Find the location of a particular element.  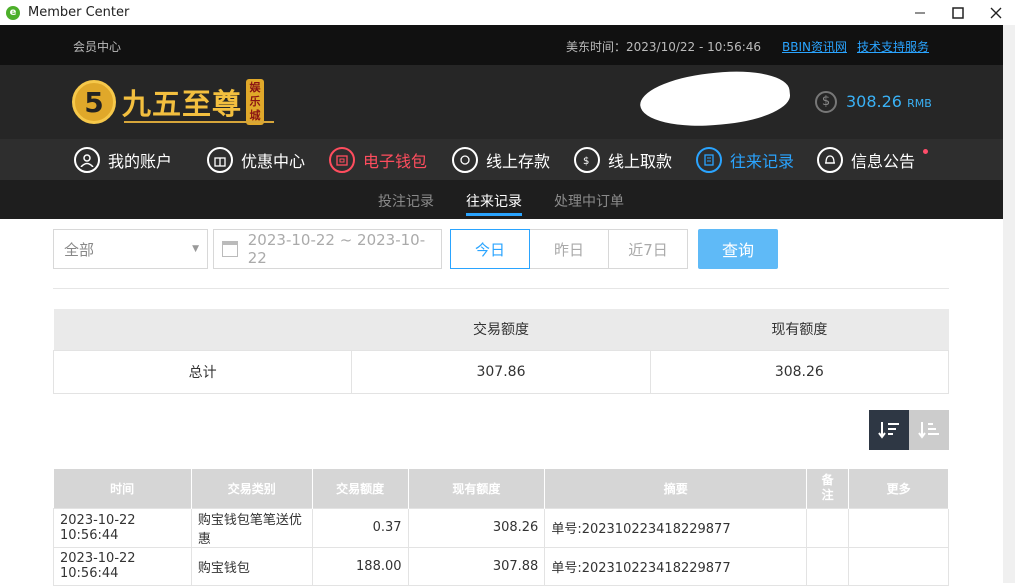

dollar-icon: $ is located at coordinates (826, 102).